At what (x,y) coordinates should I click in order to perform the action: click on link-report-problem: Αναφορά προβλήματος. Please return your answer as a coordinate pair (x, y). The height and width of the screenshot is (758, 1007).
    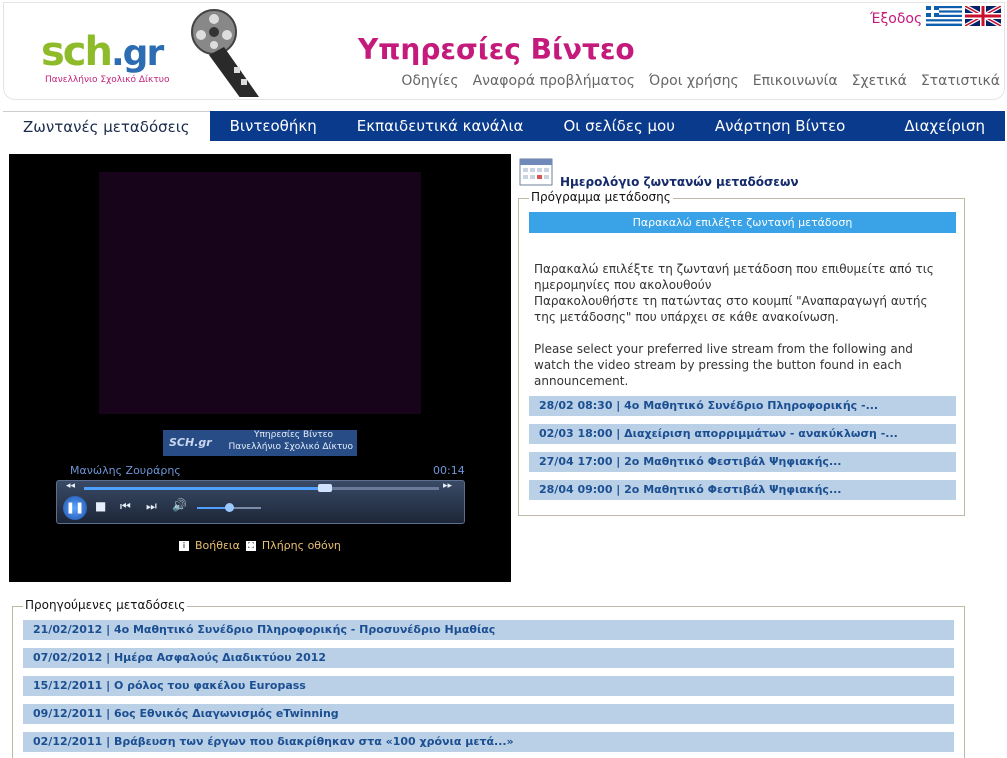
    Looking at the image, I should click on (554, 81).